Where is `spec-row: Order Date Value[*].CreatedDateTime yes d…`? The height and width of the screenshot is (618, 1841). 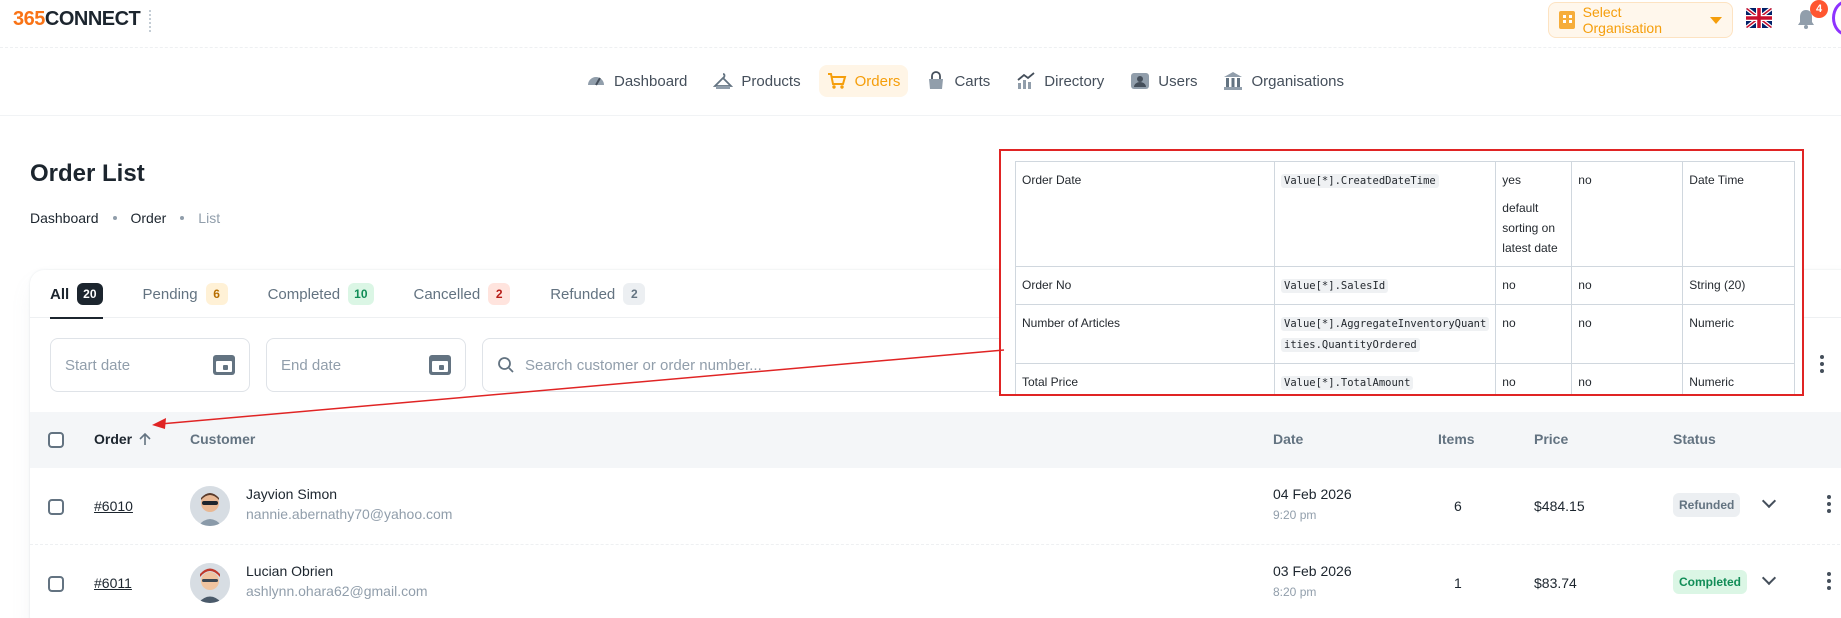
spec-row: Order Date Value[*].CreatedDateTime yes d… is located at coordinates (1405, 214).